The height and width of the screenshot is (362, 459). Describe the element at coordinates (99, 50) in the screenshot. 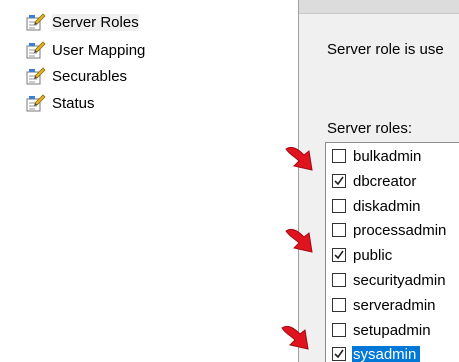

I see `nav-item-label: User Mapping` at that location.